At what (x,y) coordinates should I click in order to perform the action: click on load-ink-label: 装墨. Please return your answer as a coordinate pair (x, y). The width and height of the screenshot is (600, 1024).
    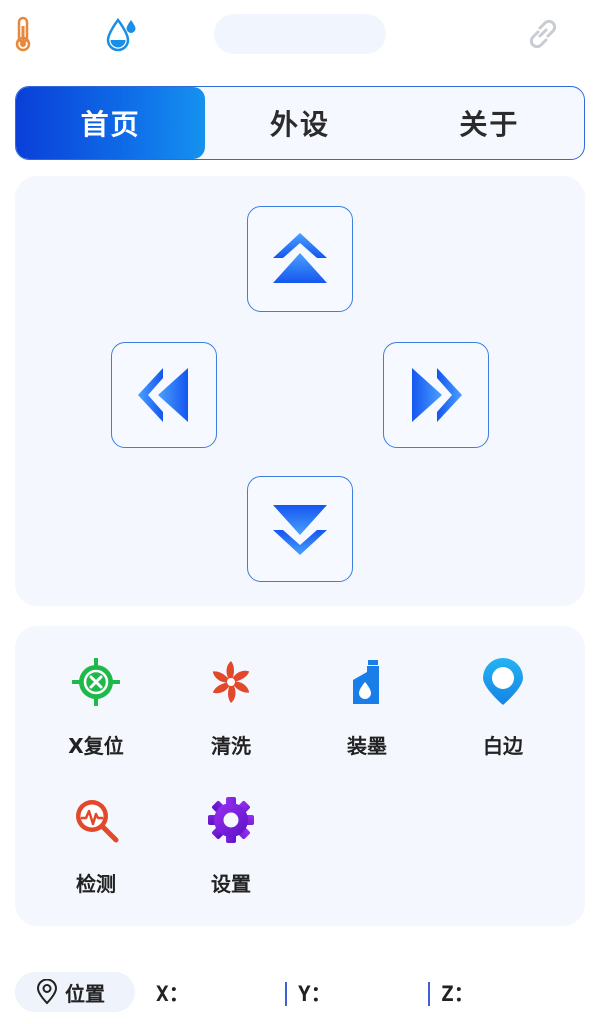
    Looking at the image, I should click on (367, 746).